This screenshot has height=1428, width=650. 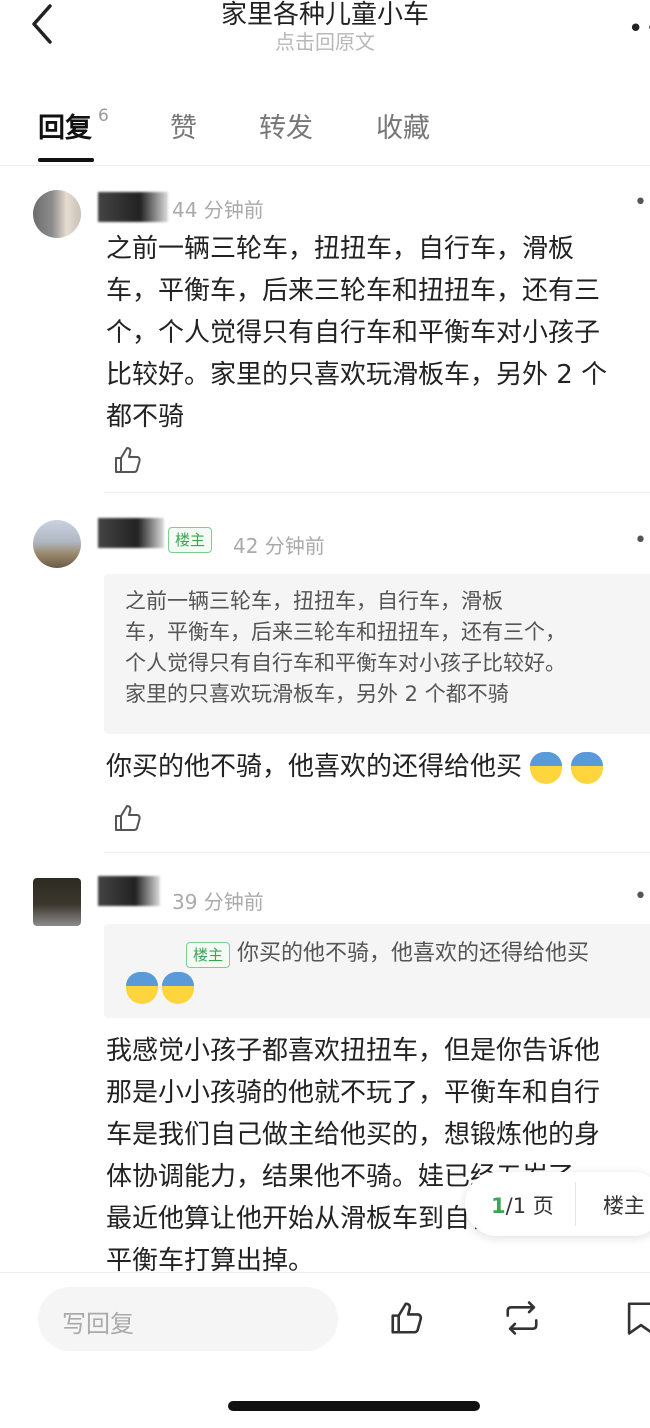 What do you see at coordinates (325, 40) in the screenshot?
I see `back-to-original-link: 点击回原文` at bounding box center [325, 40].